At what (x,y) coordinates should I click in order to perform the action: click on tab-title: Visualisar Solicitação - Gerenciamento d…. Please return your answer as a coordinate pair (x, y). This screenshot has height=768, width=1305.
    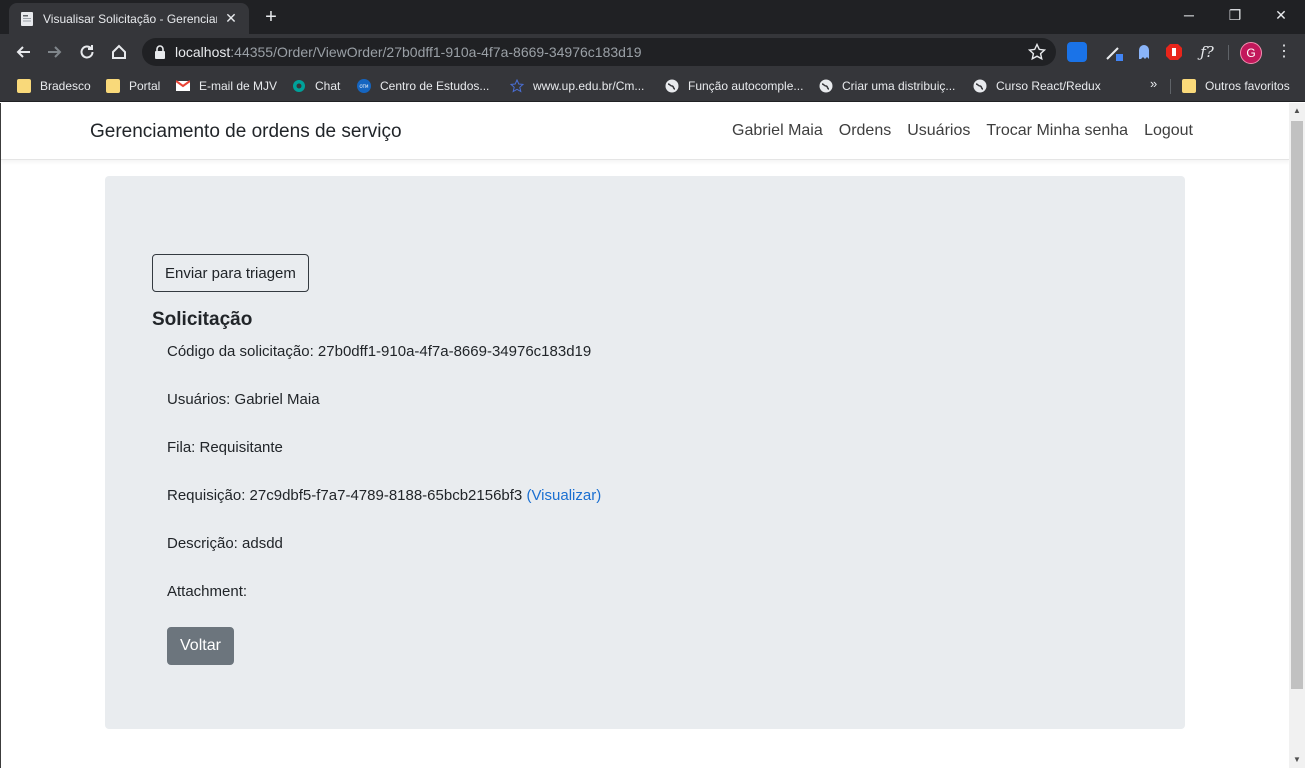
    Looking at the image, I should click on (130, 18).